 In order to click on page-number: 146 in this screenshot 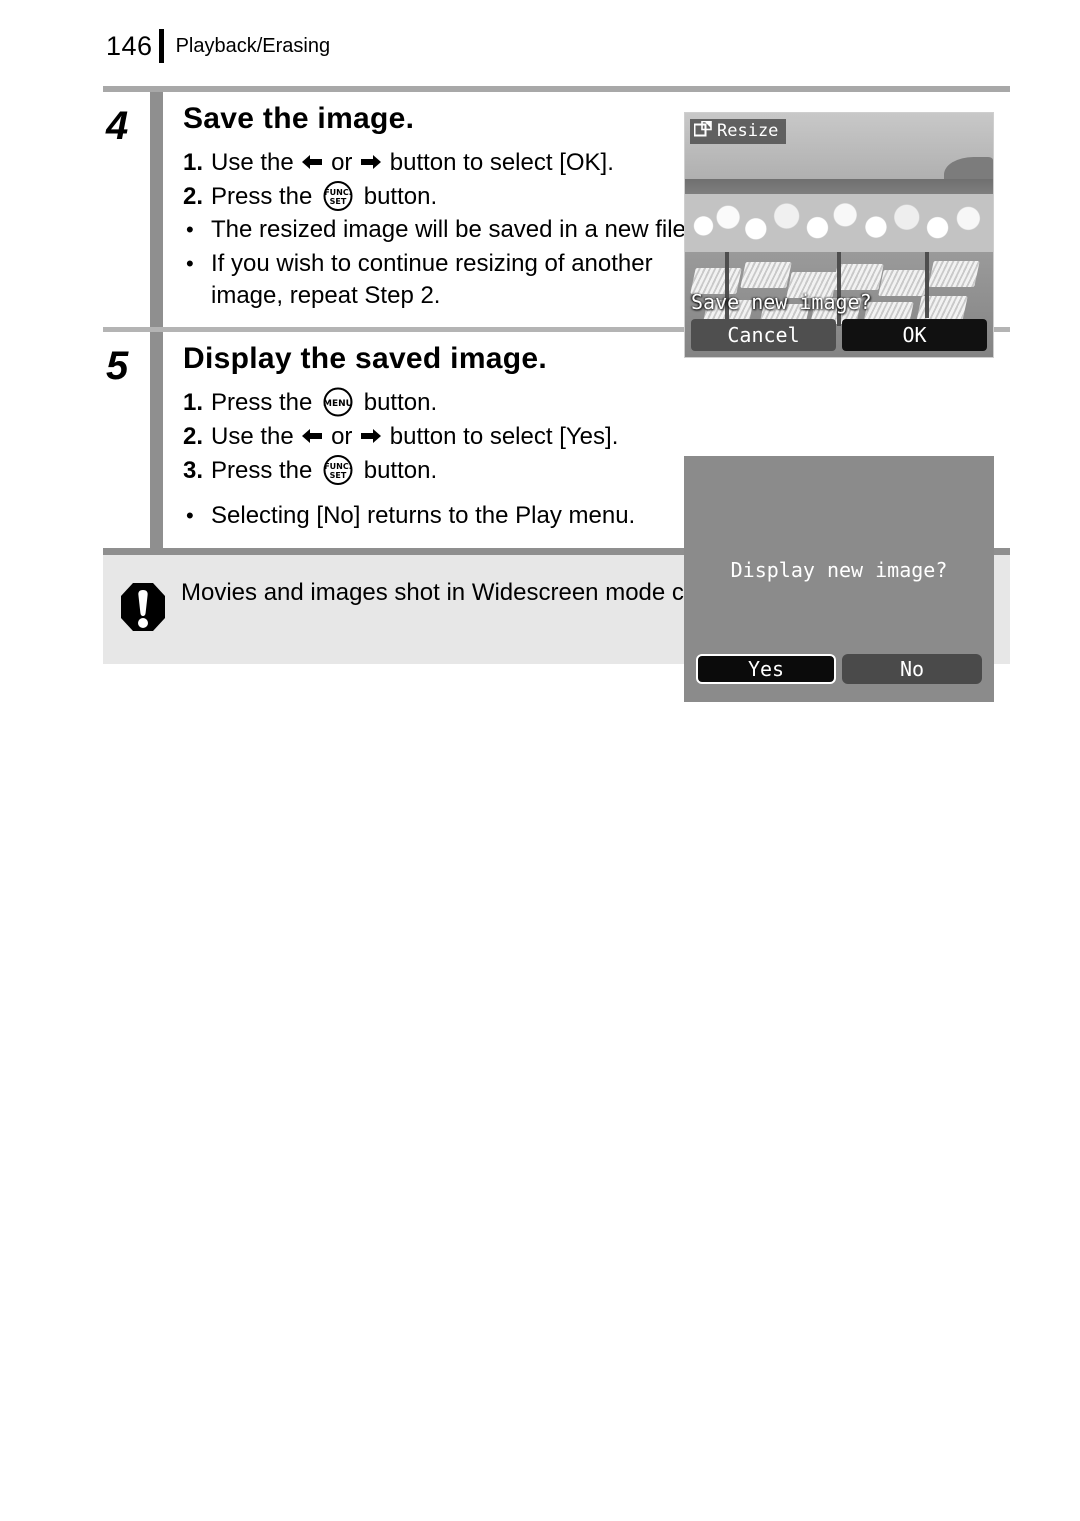, I will do `click(129, 45)`.